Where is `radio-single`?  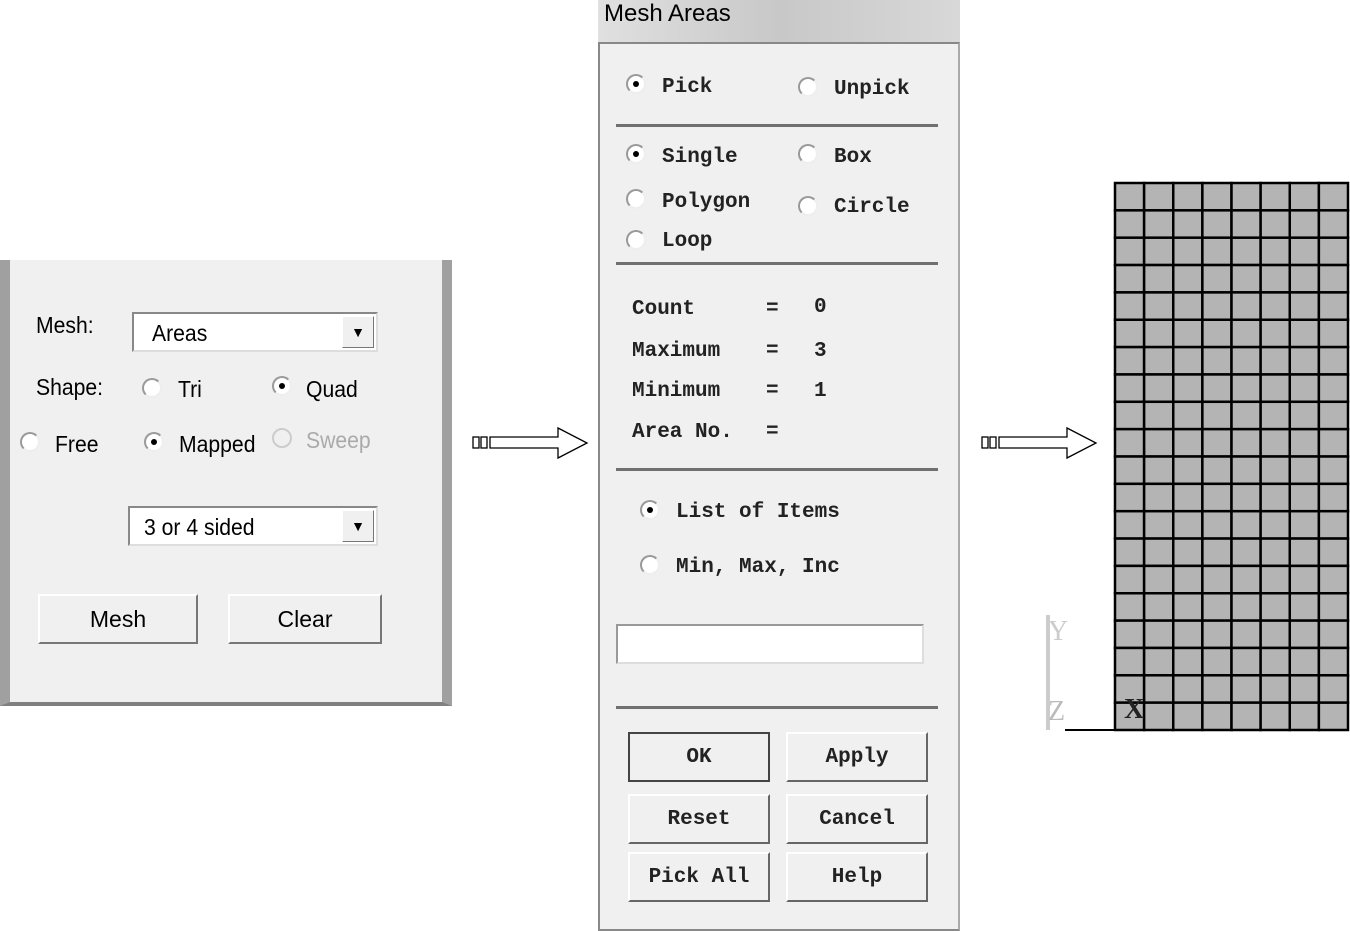
radio-single is located at coordinates (636, 154).